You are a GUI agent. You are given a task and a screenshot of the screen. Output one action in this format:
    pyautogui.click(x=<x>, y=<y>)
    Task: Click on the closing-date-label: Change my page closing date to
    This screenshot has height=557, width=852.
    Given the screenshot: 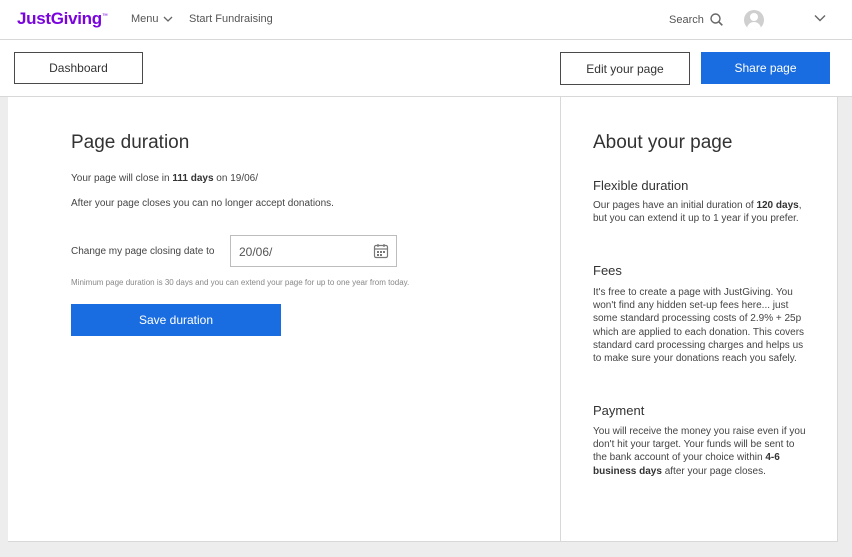 What is the action you would take?
    pyautogui.click(x=143, y=251)
    